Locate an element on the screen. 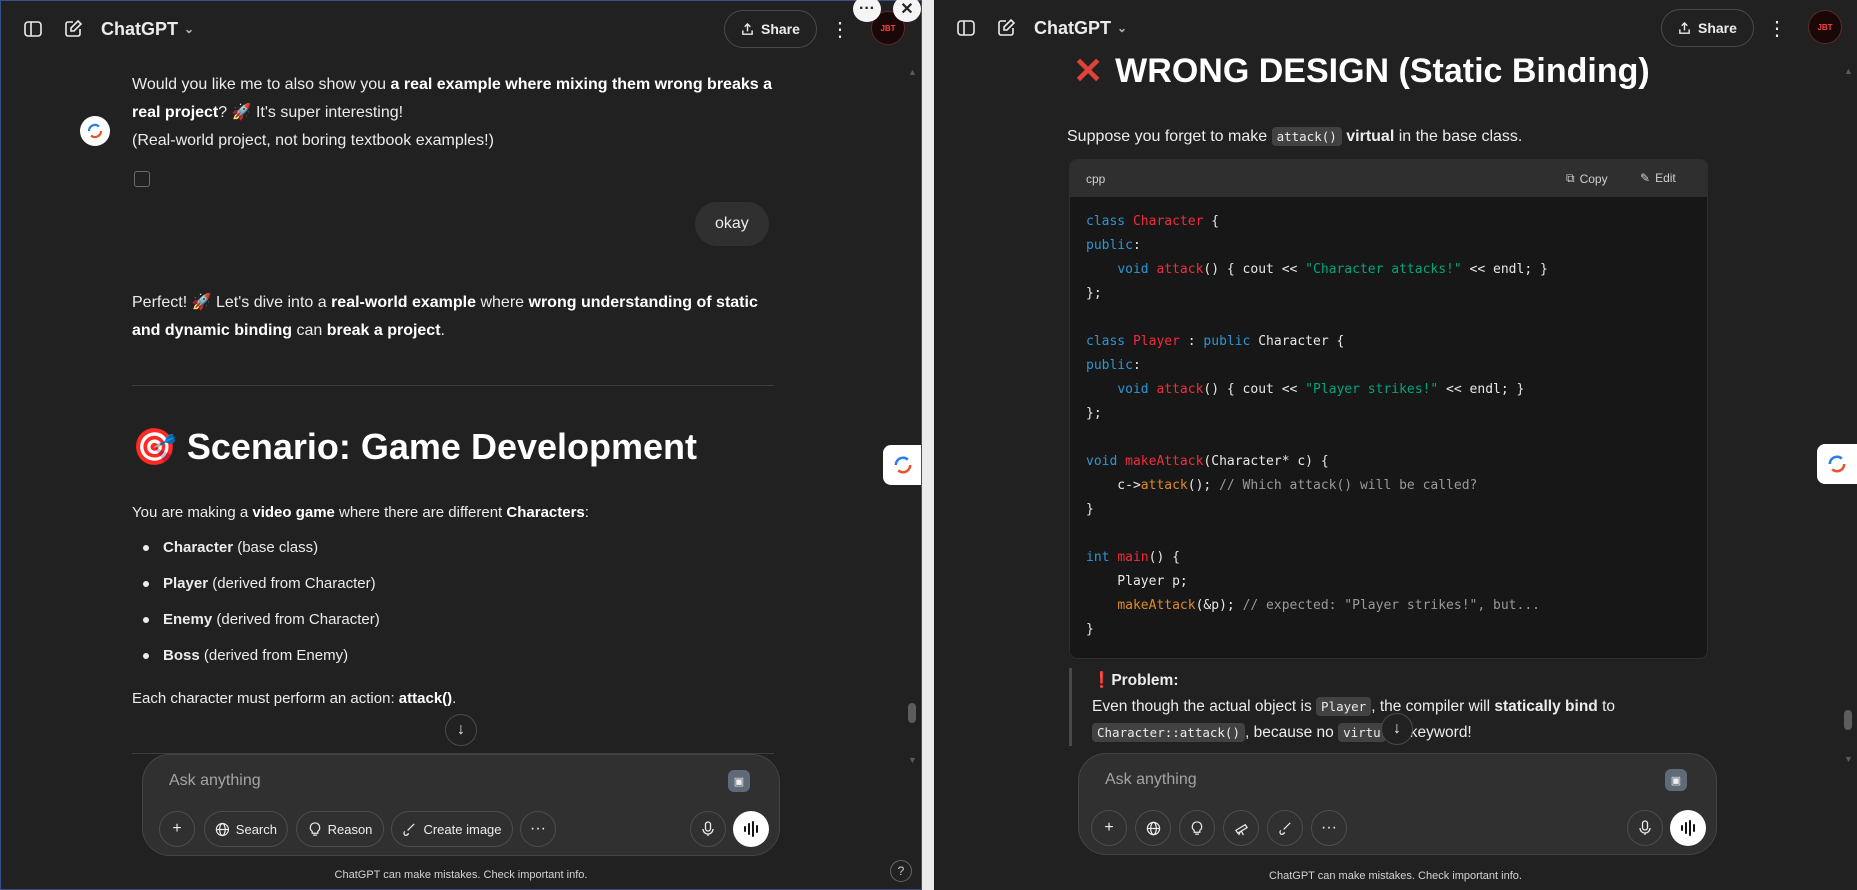 This screenshot has height=890, width=1857. search-button: Search is located at coordinates (246, 829).